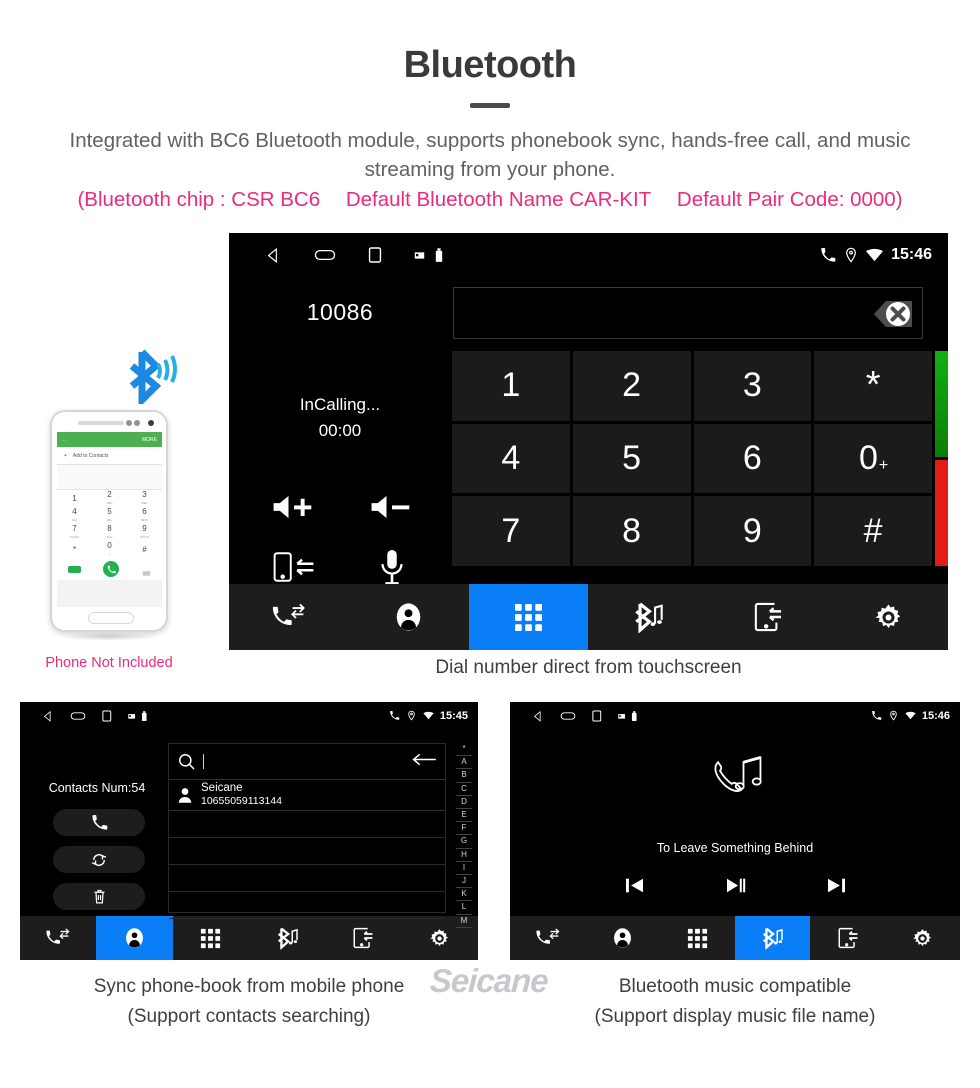 This screenshot has width=980, height=1088. What do you see at coordinates (241, 801) in the screenshot?
I see `contact-number: 10655059113144` at bounding box center [241, 801].